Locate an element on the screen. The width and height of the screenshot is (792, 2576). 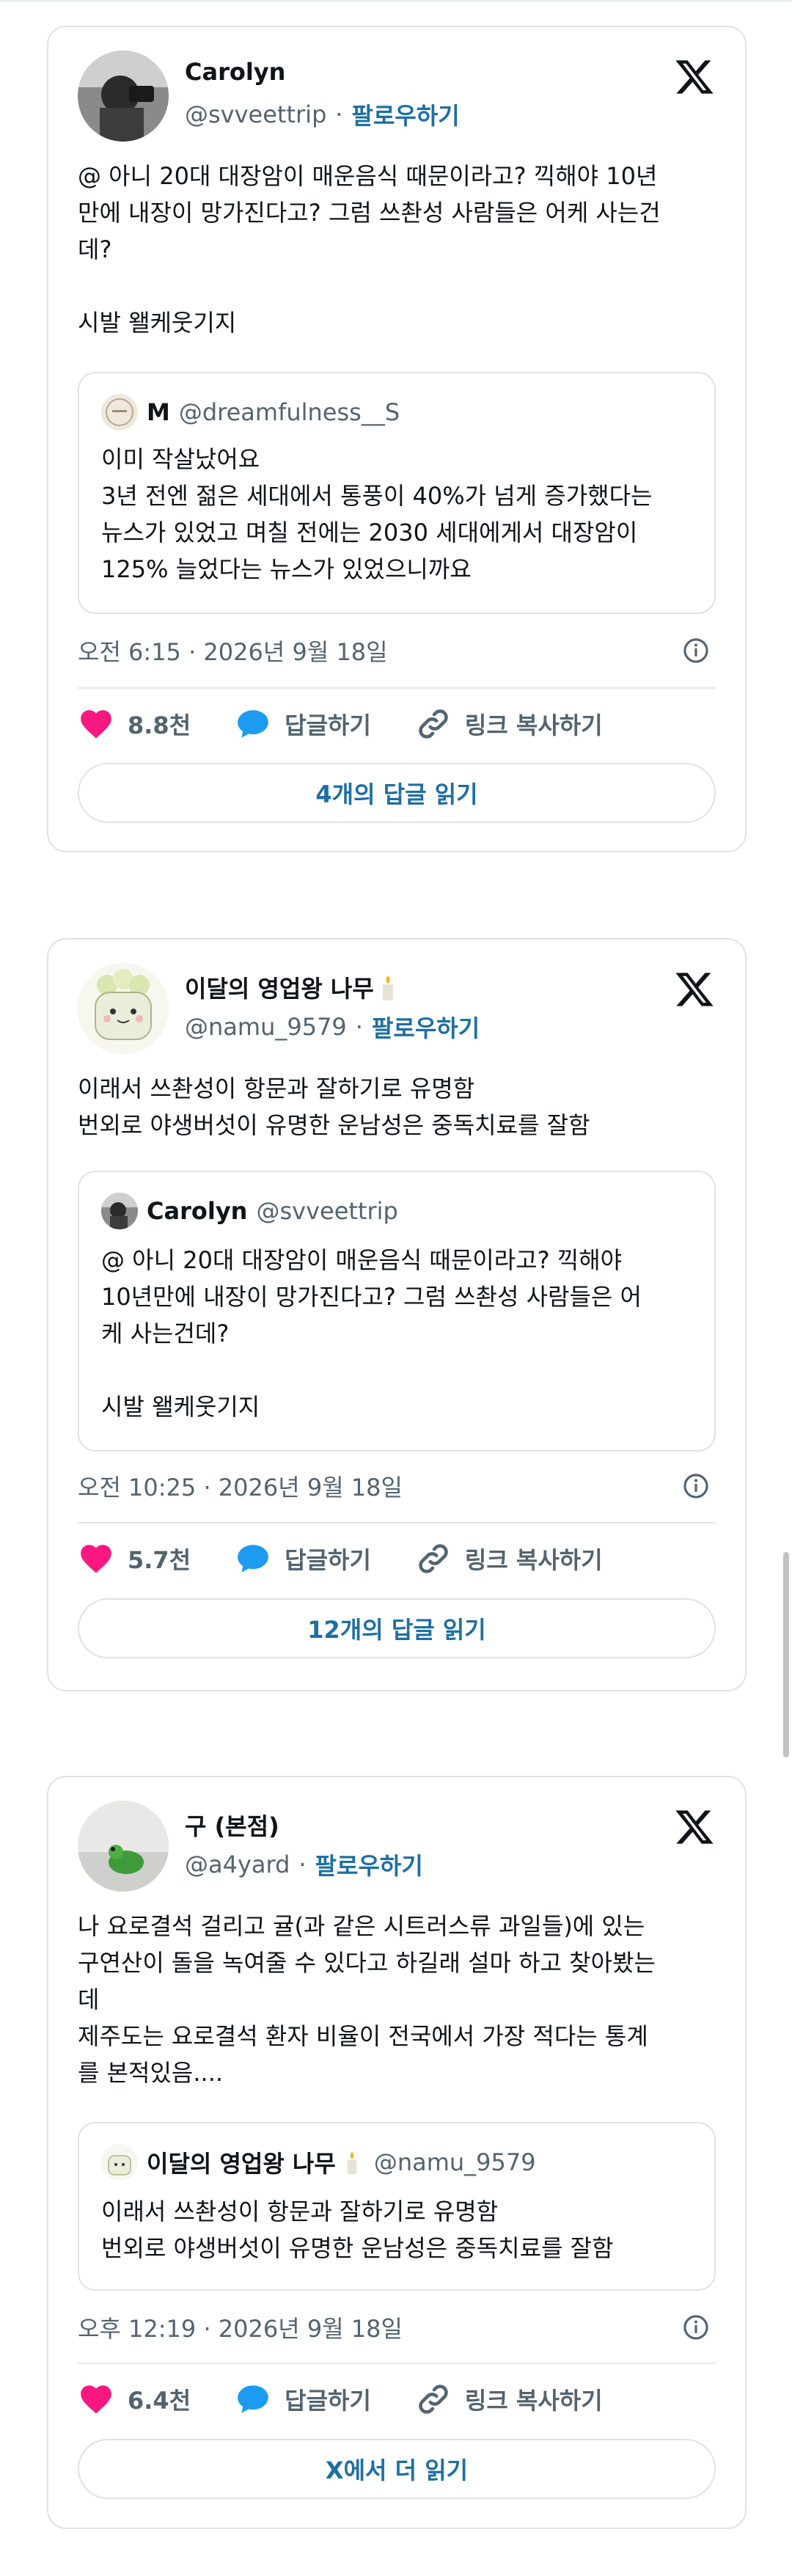
user-handle: @svveettrip is located at coordinates (255, 114).